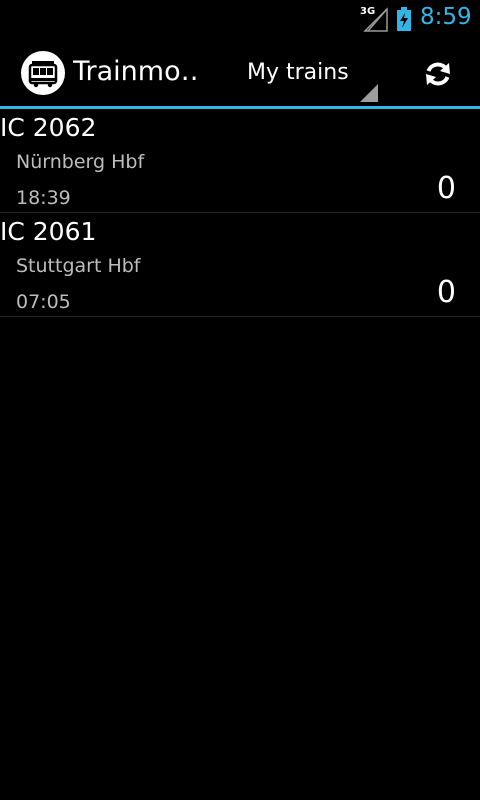 The width and height of the screenshot is (480, 800). What do you see at coordinates (374, 19) in the screenshot?
I see `network-signal-icon: 3G` at bounding box center [374, 19].